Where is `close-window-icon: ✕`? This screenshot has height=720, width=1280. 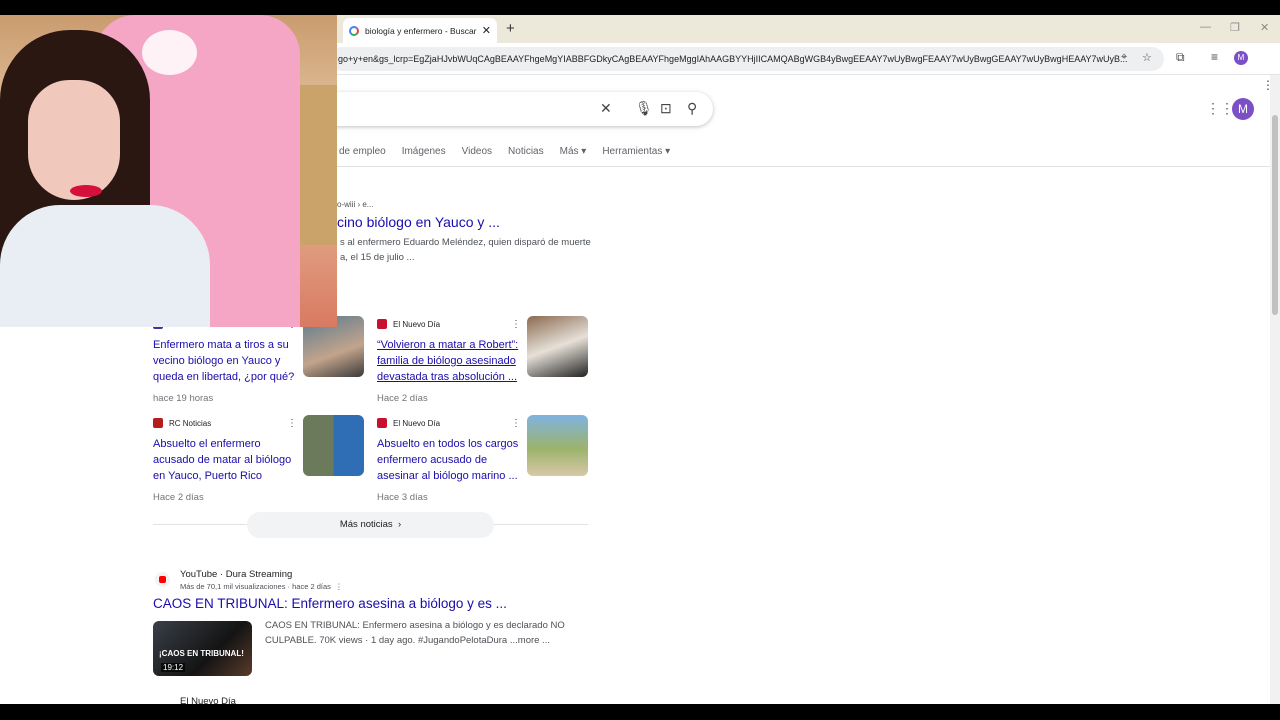 close-window-icon: ✕ is located at coordinates (1264, 27).